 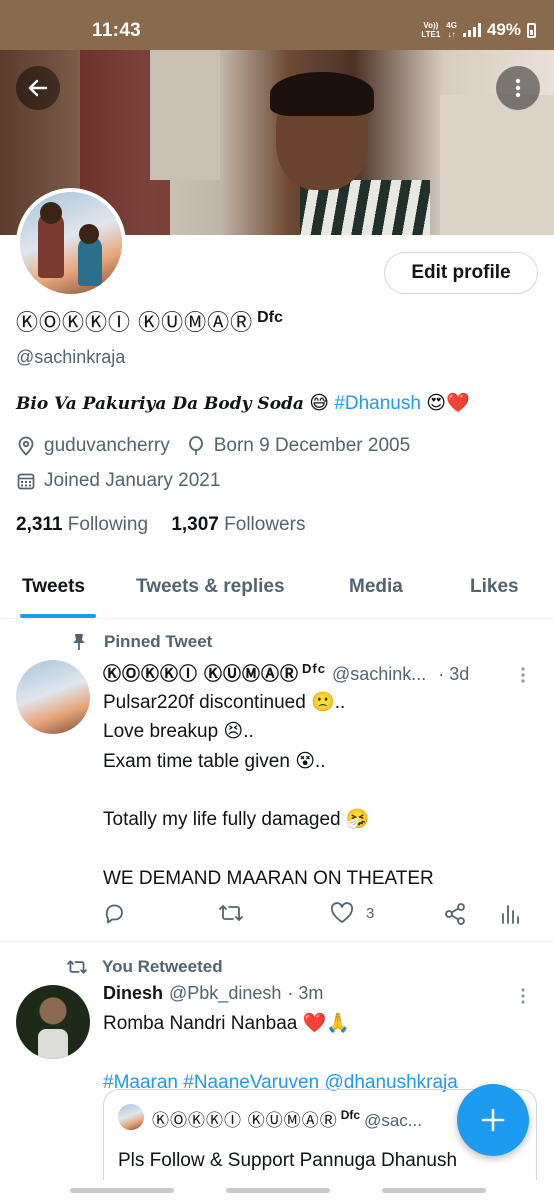 What do you see at coordinates (503, 29) in the screenshot?
I see `battery-percent: 49%` at bounding box center [503, 29].